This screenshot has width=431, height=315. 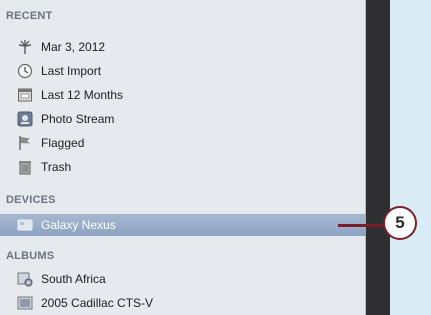 What do you see at coordinates (183, 279) in the screenshot?
I see `sidebar-item-south-africa: South Africa` at bounding box center [183, 279].